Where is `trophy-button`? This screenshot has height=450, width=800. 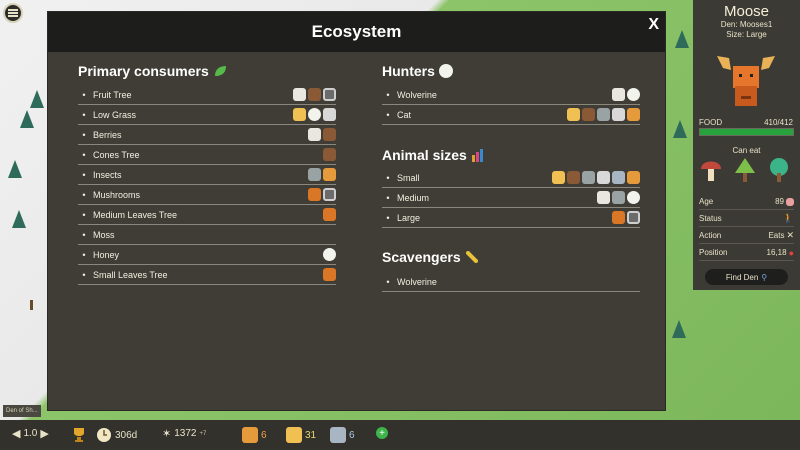 trophy-button is located at coordinates (79, 435).